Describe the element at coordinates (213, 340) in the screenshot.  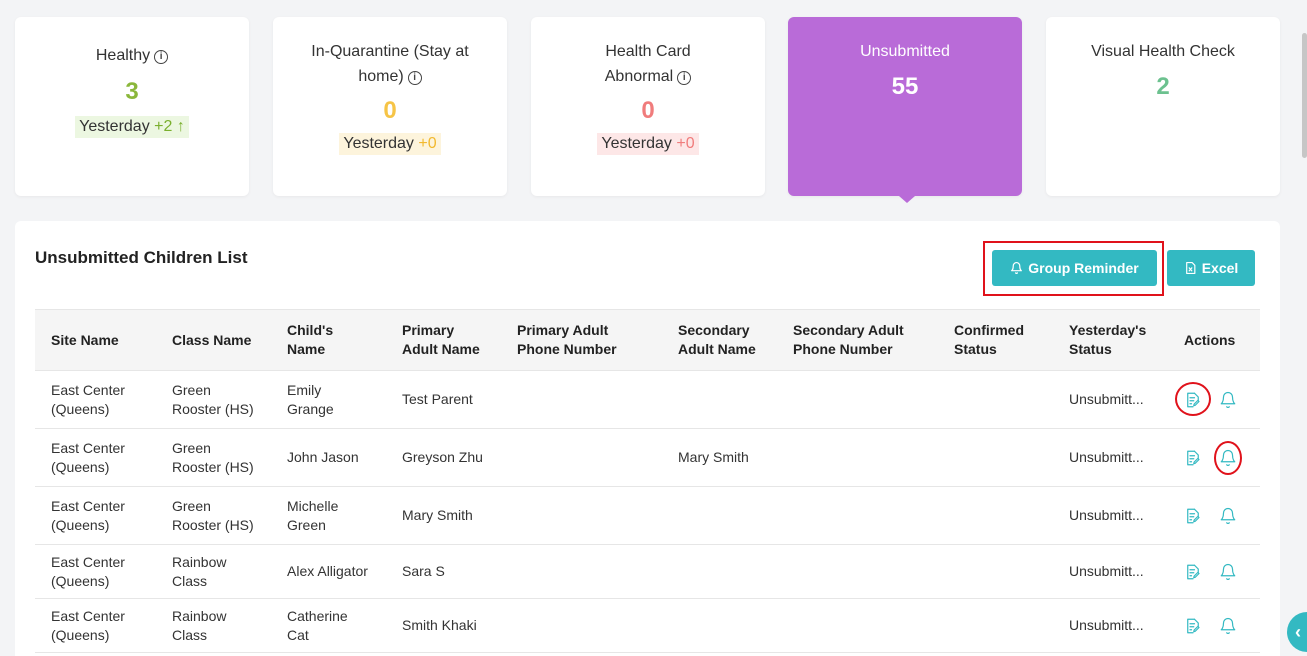
I see `column-header-class-name: Class Name` at that location.